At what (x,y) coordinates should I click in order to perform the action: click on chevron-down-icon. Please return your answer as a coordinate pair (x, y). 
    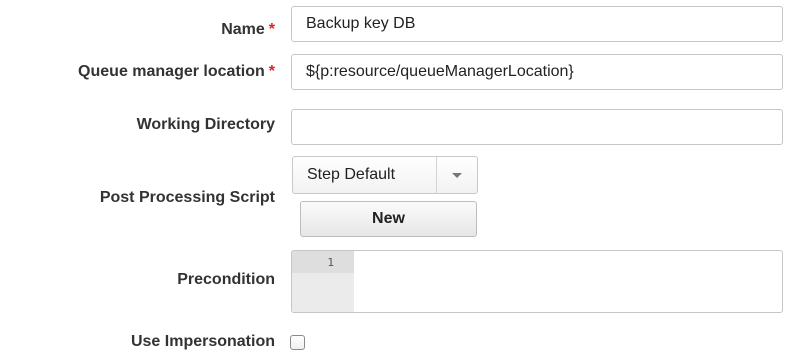
    Looking at the image, I should click on (457, 175).